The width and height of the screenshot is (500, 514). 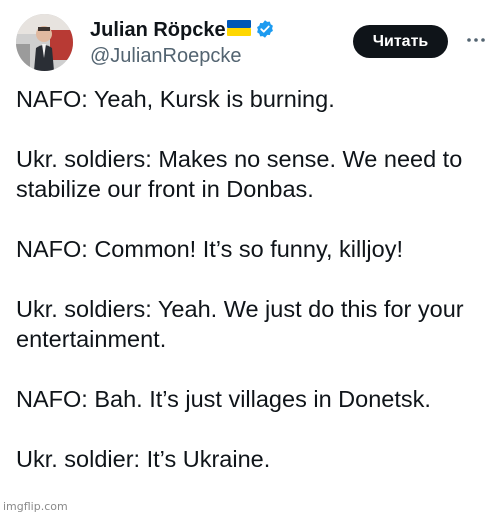 What do you see at coordinates (143, 459) in the screenshot?
I see `tweet-paragraph: Ukr. soldier: It’s Ukraine.` at bounding box center [143, 459].